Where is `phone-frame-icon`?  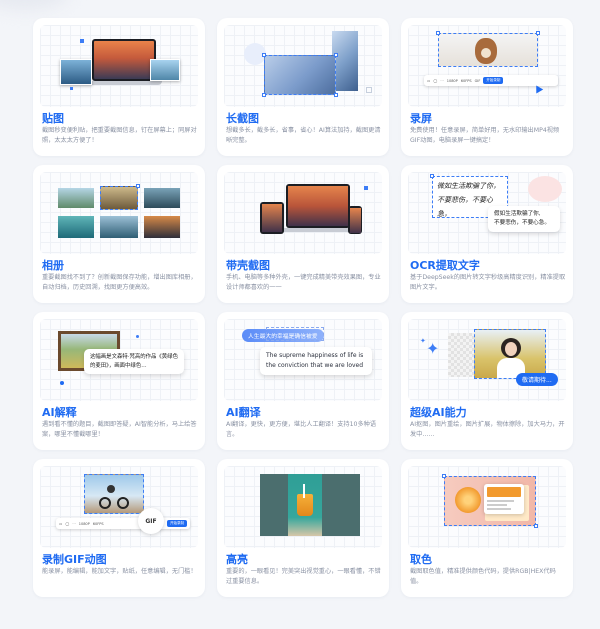 phone-frame-icon is located at coordinates (355, 220).